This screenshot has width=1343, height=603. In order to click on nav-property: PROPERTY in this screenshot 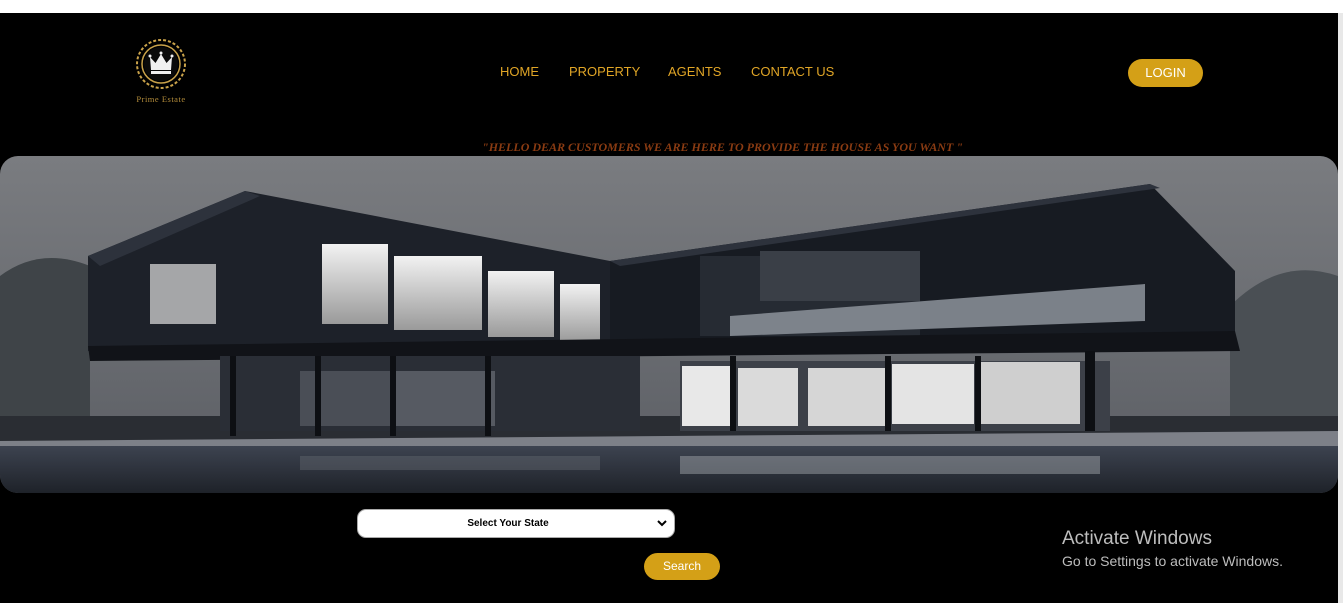, I will do `click(604, 71)`.